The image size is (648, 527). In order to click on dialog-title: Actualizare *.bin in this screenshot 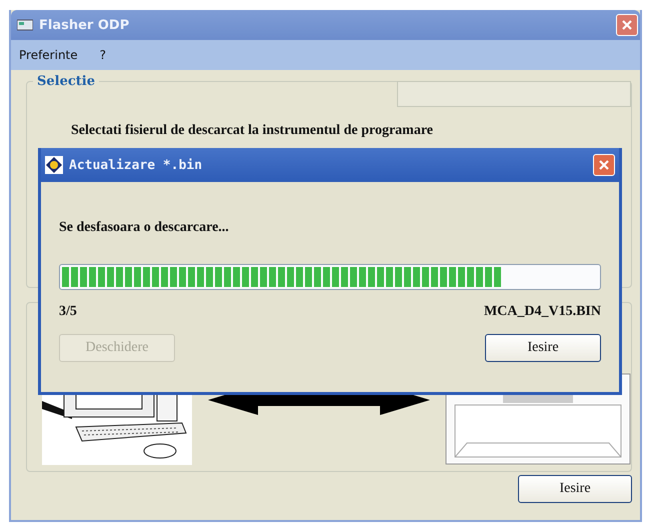, I will do `click(136, 165)`.